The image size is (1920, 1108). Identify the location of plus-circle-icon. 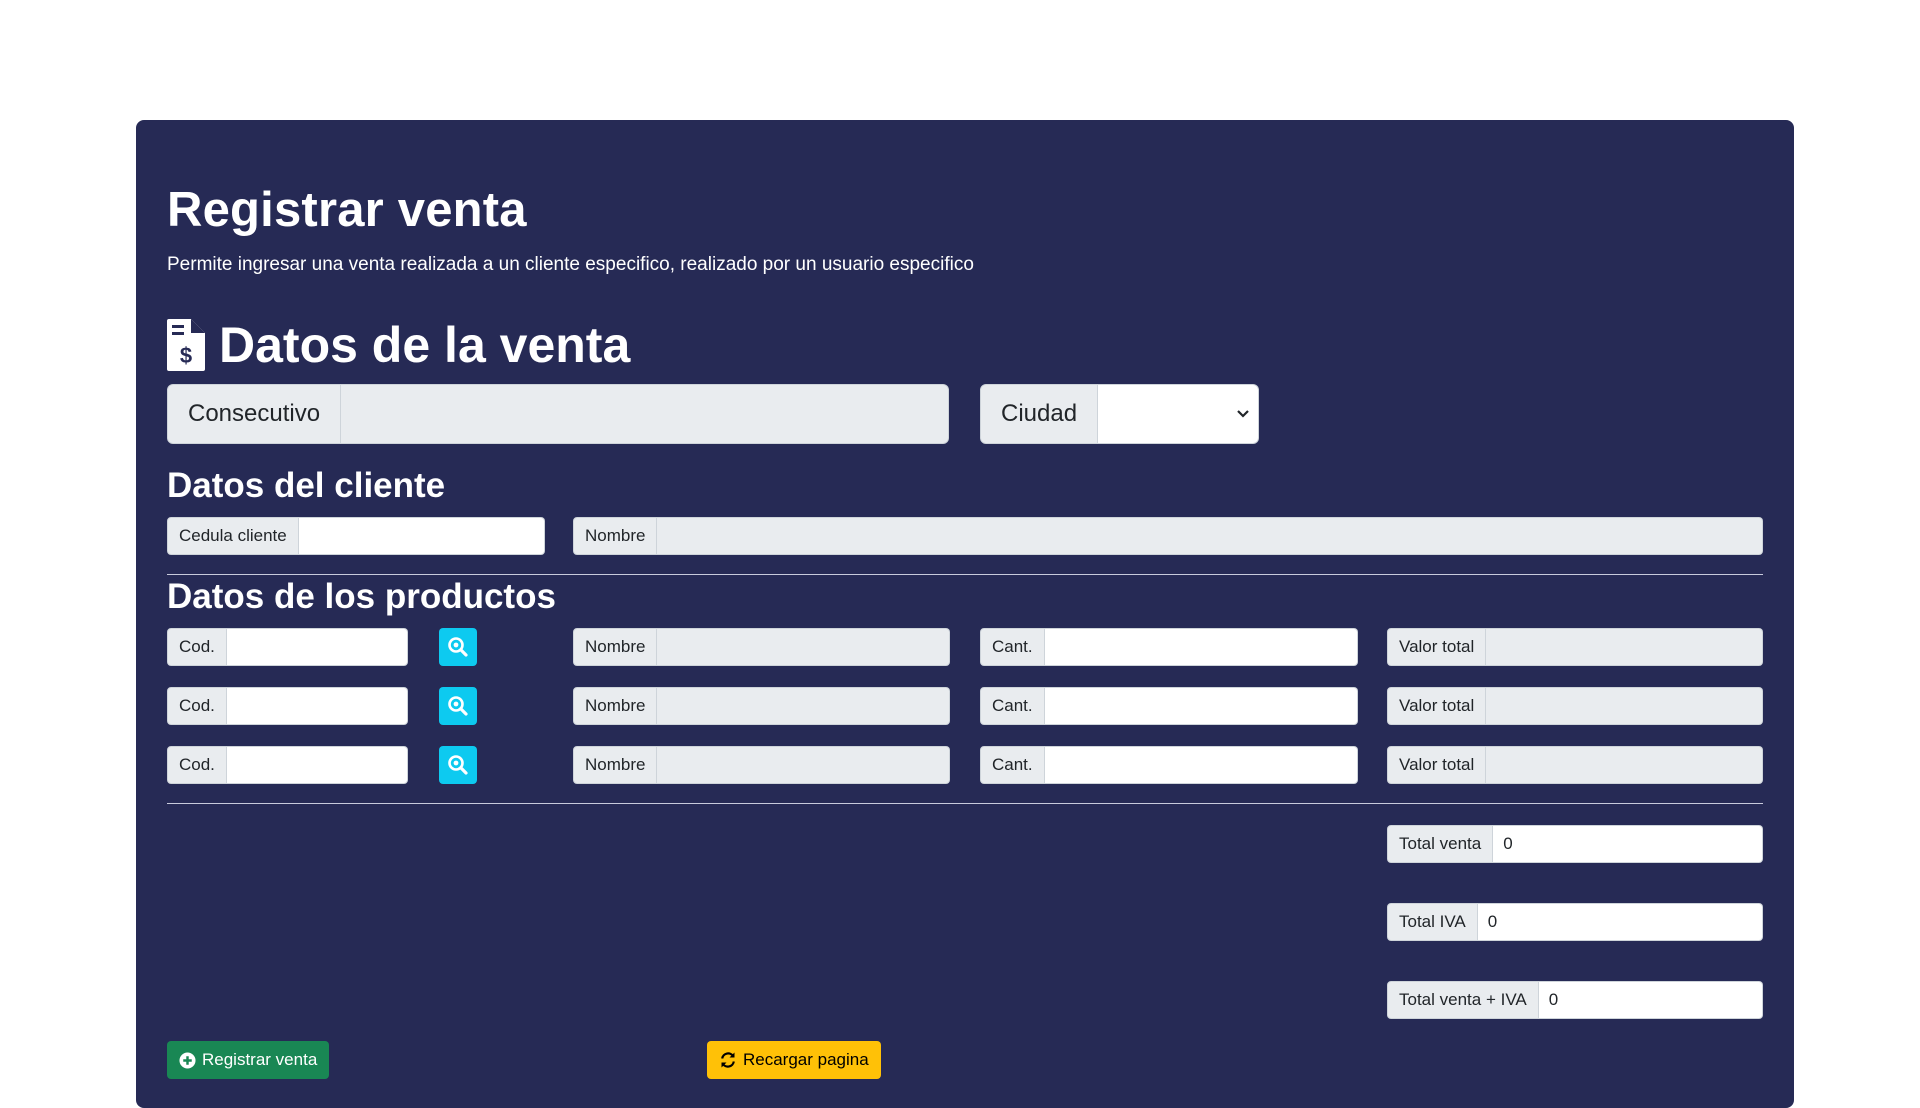
(187, 1060).